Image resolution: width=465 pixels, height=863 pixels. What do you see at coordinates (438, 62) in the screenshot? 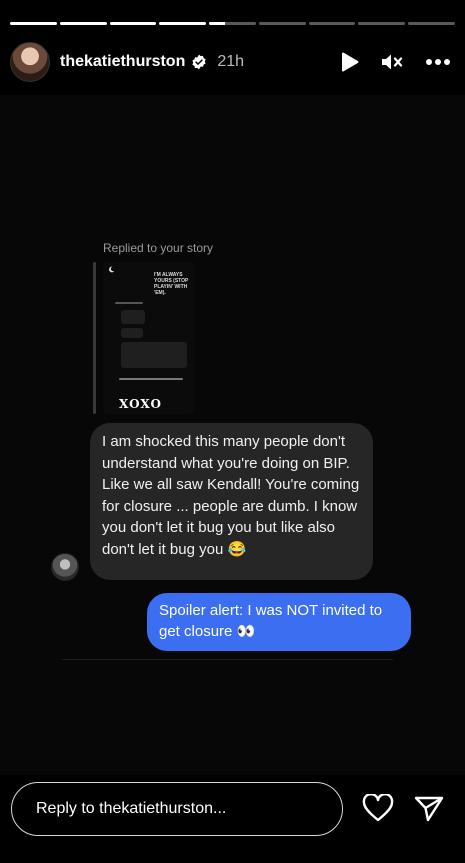
I see `more-dots-icon` at bounding box center [438, 62].